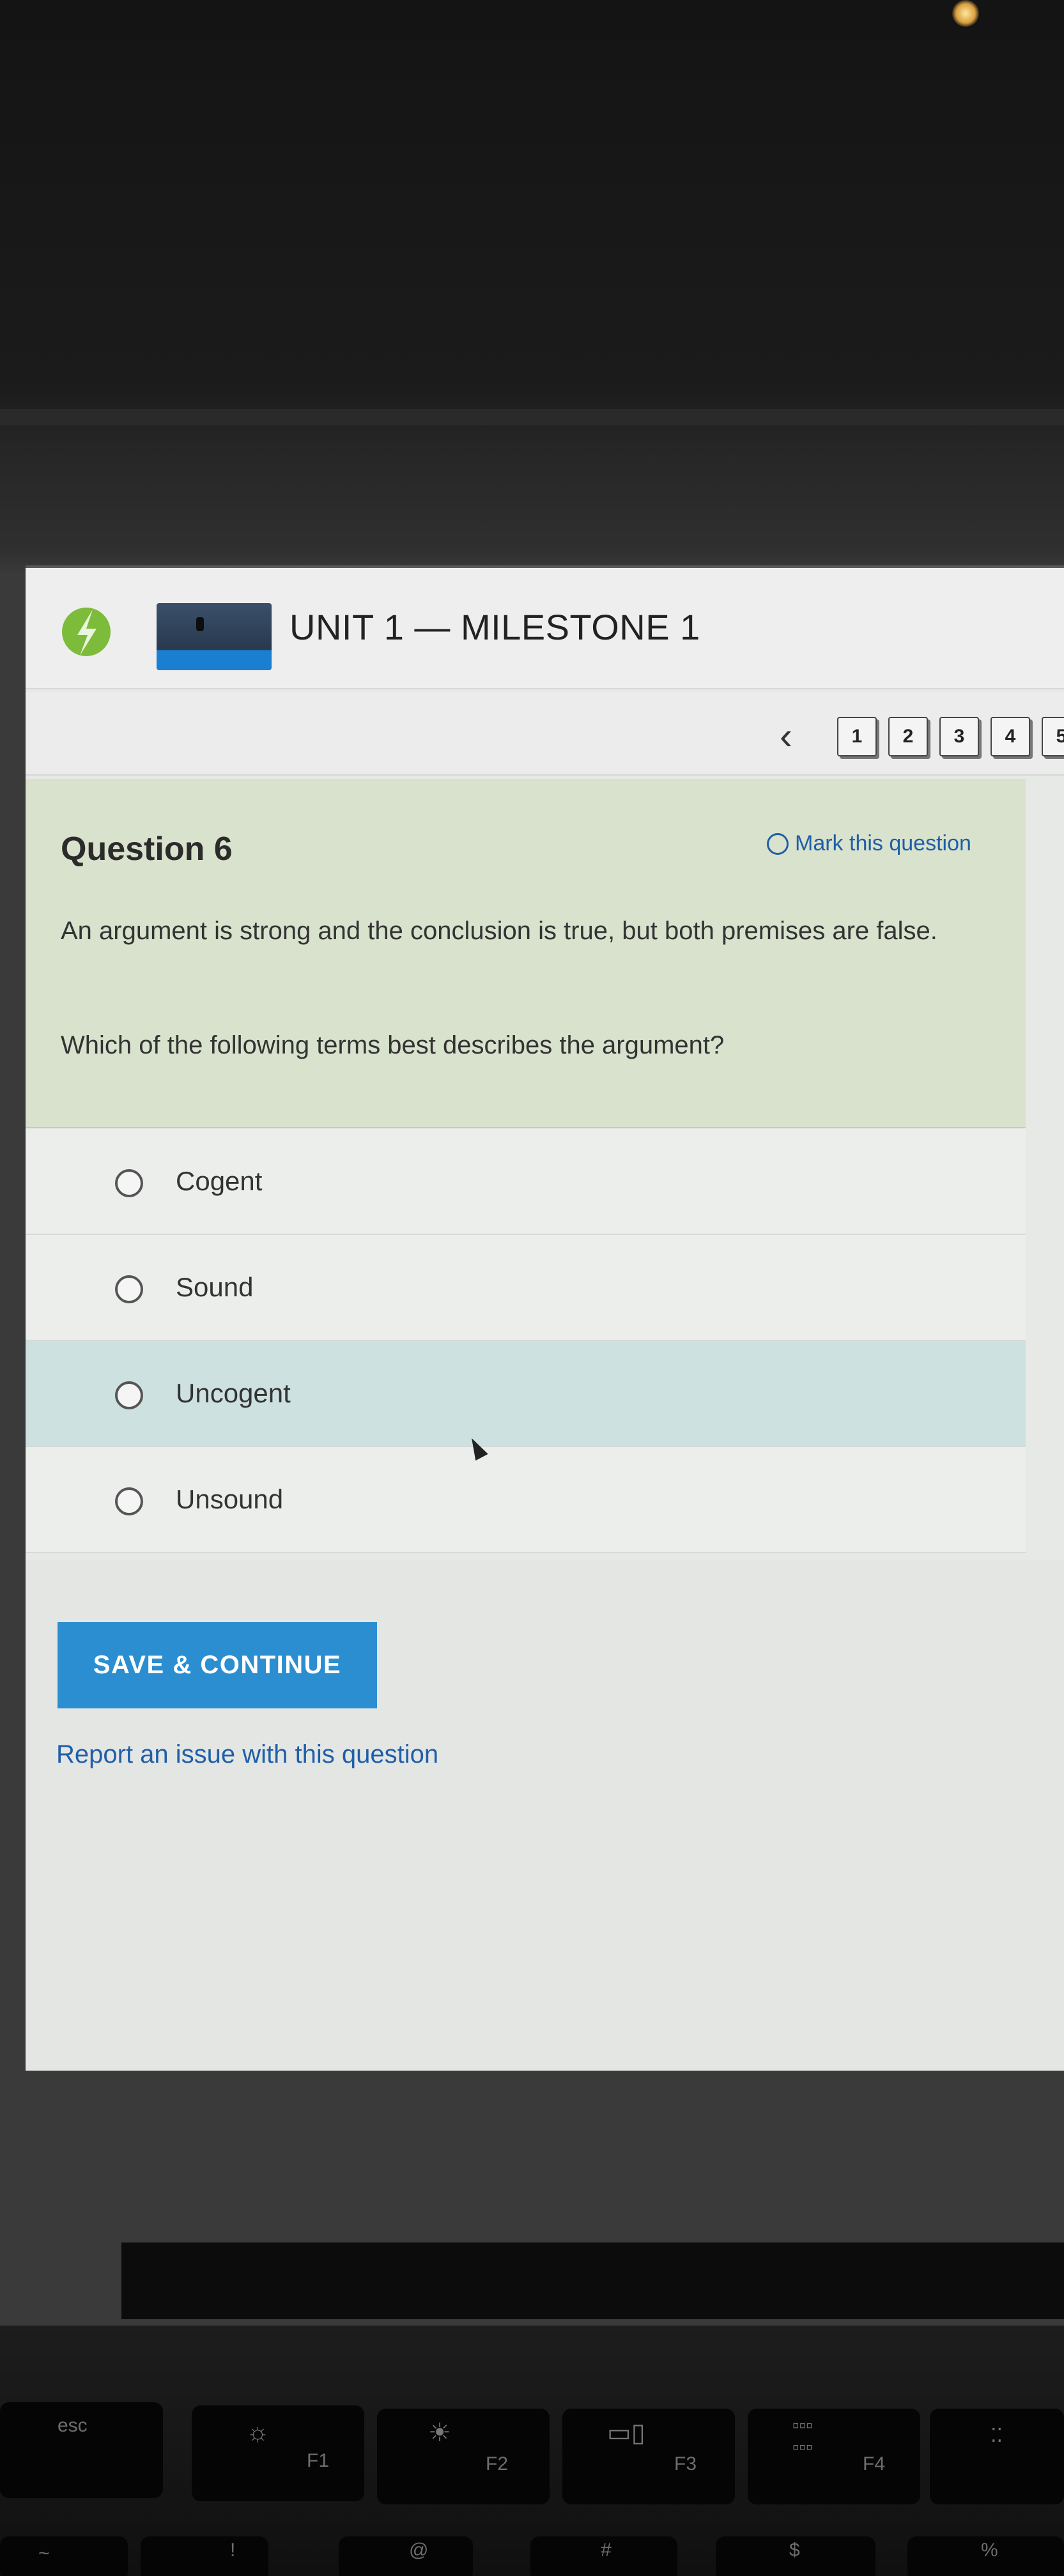 Image resolution: width=1064 pixels, height=2576 pixels. Describe the element at coordinates (959, 736) in the screenshot. I see `question-nav-3: 3` at that location.